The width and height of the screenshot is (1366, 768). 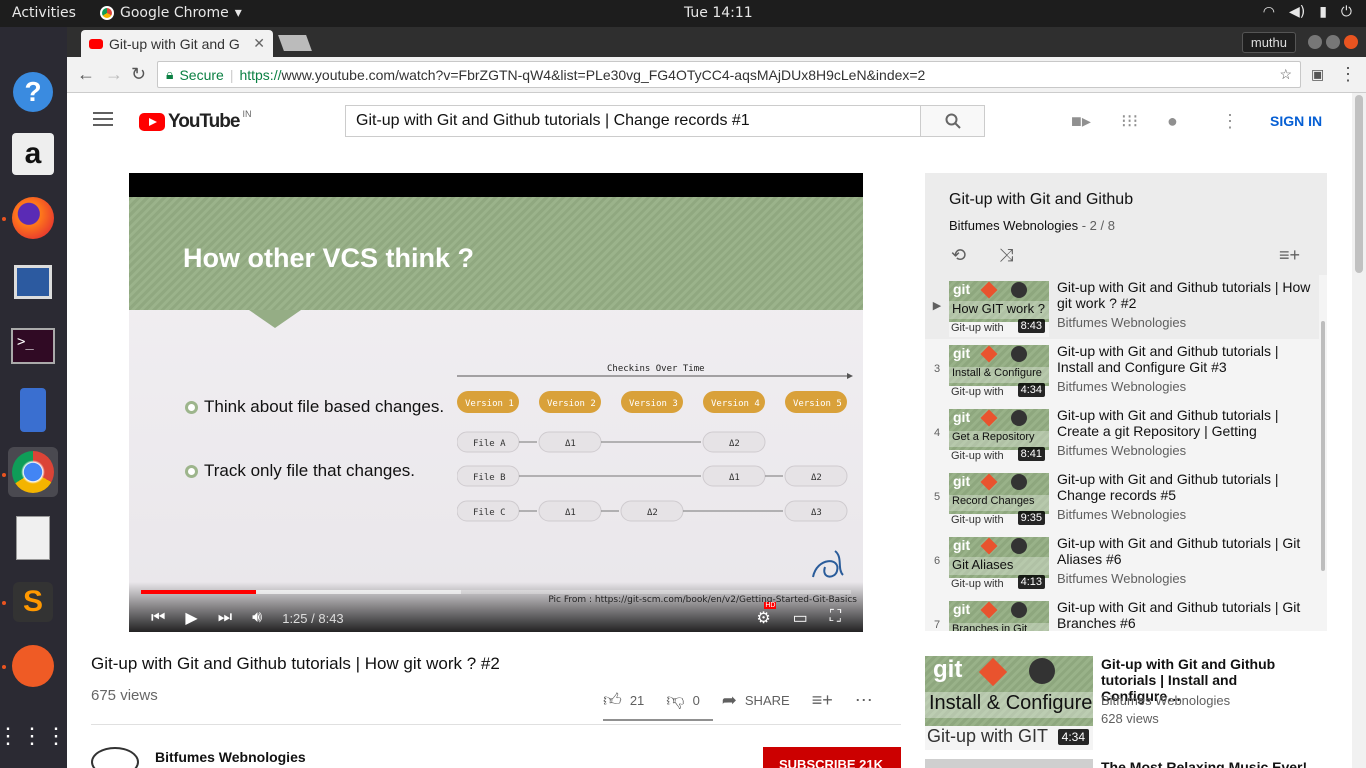 What do you see at coordinates (1013, 225) in the screenshot?
I see `playlist-channel: Bitfumes Webnologies` at bounding box center [1013, 225].